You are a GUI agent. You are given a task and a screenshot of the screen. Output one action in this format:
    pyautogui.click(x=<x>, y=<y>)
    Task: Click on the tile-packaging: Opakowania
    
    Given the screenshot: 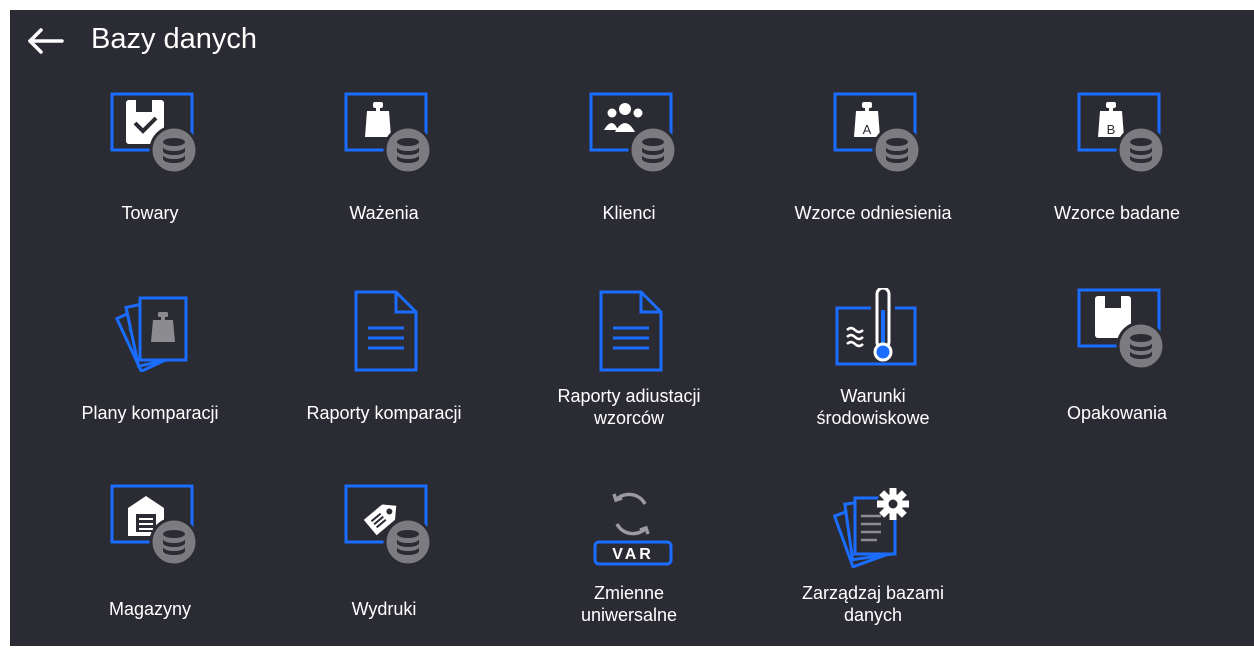 What is the action you would take?
    pyautogui.click(x=1117, y=314)
    